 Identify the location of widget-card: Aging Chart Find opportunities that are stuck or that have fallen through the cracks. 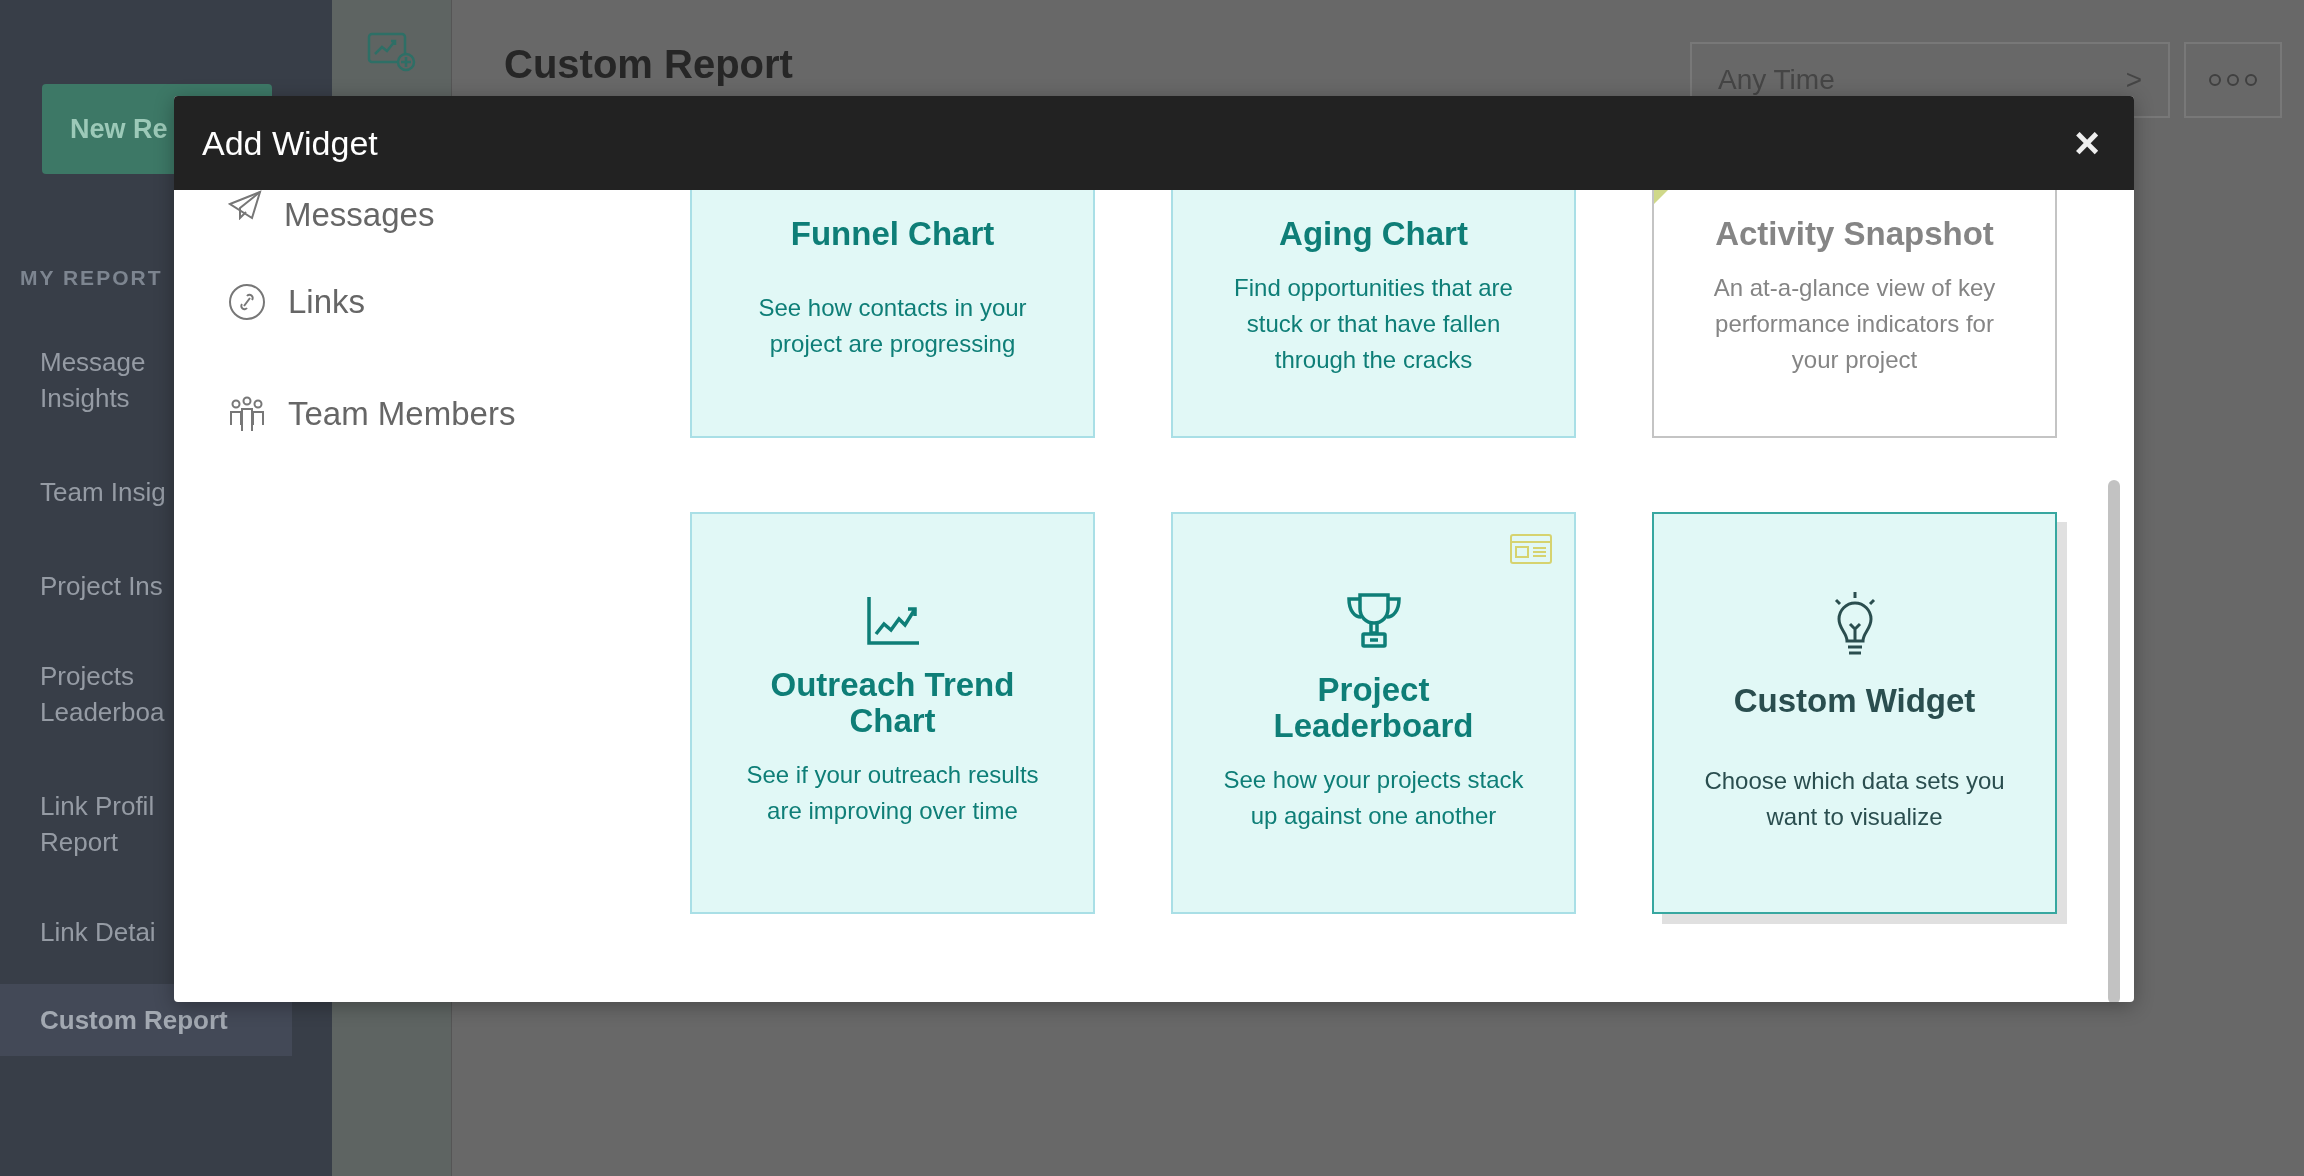
(1373, 314).